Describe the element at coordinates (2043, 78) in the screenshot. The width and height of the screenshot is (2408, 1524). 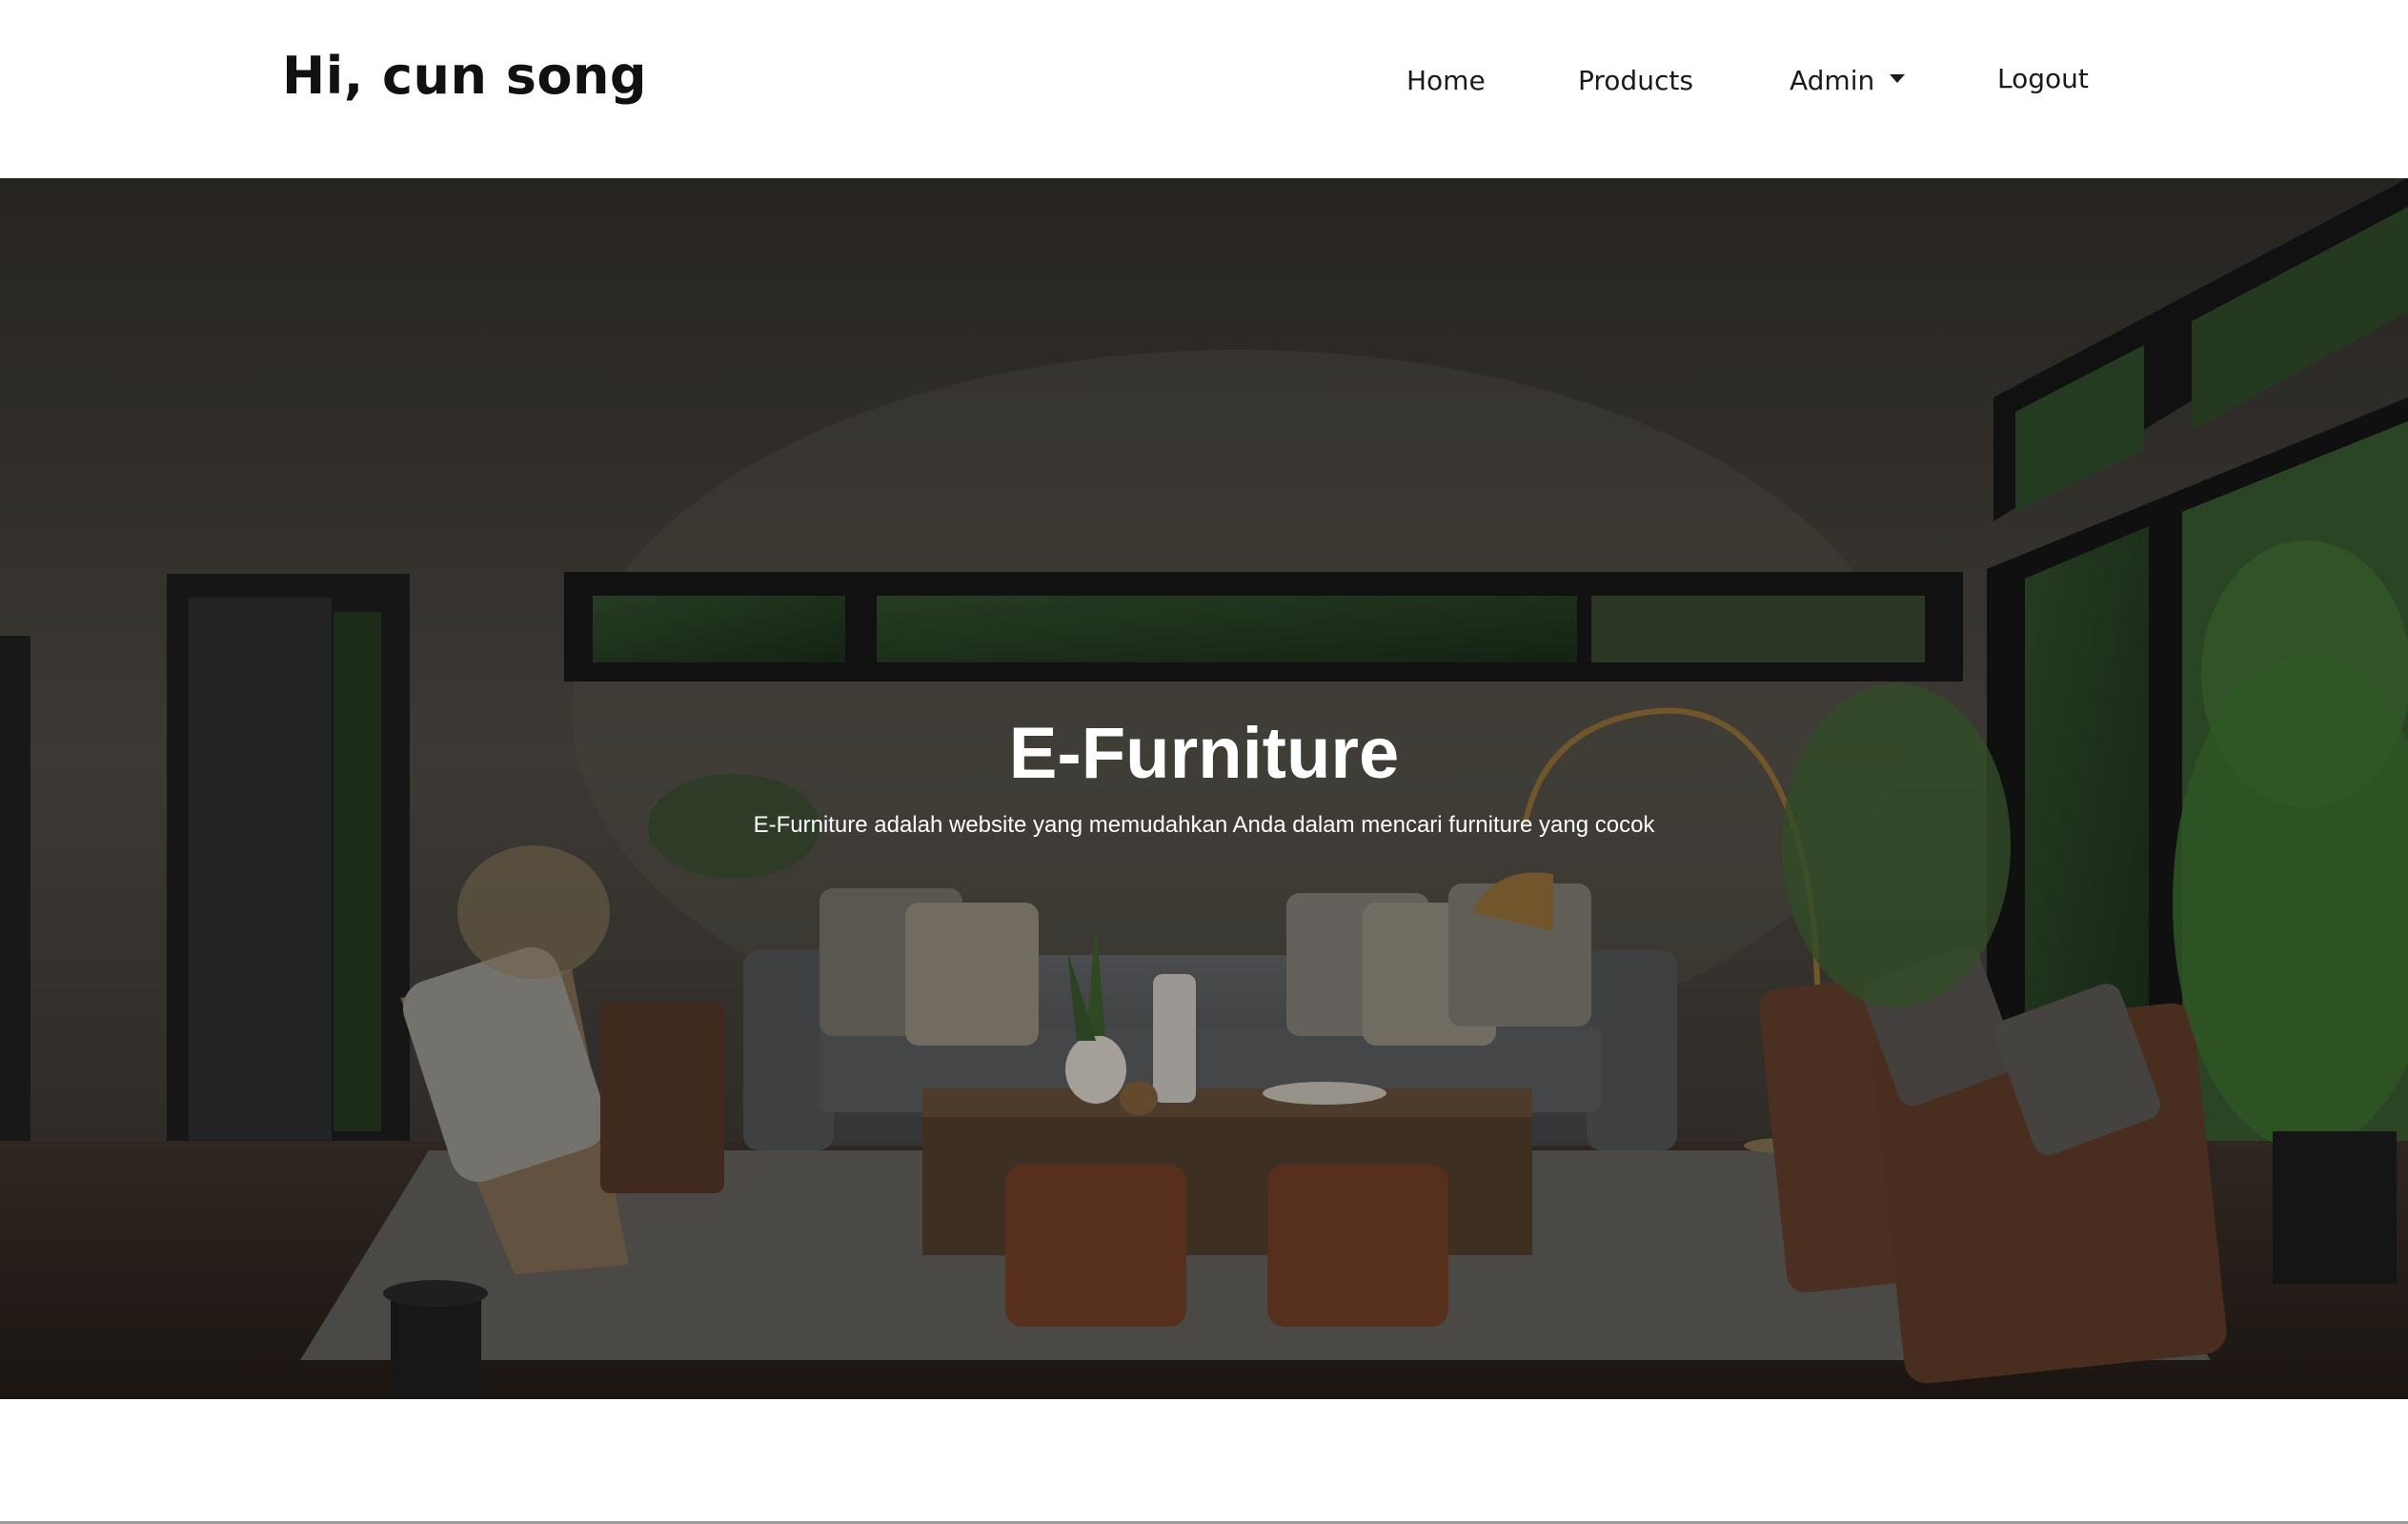
I see `nav-logout-link: Logout` at that location.